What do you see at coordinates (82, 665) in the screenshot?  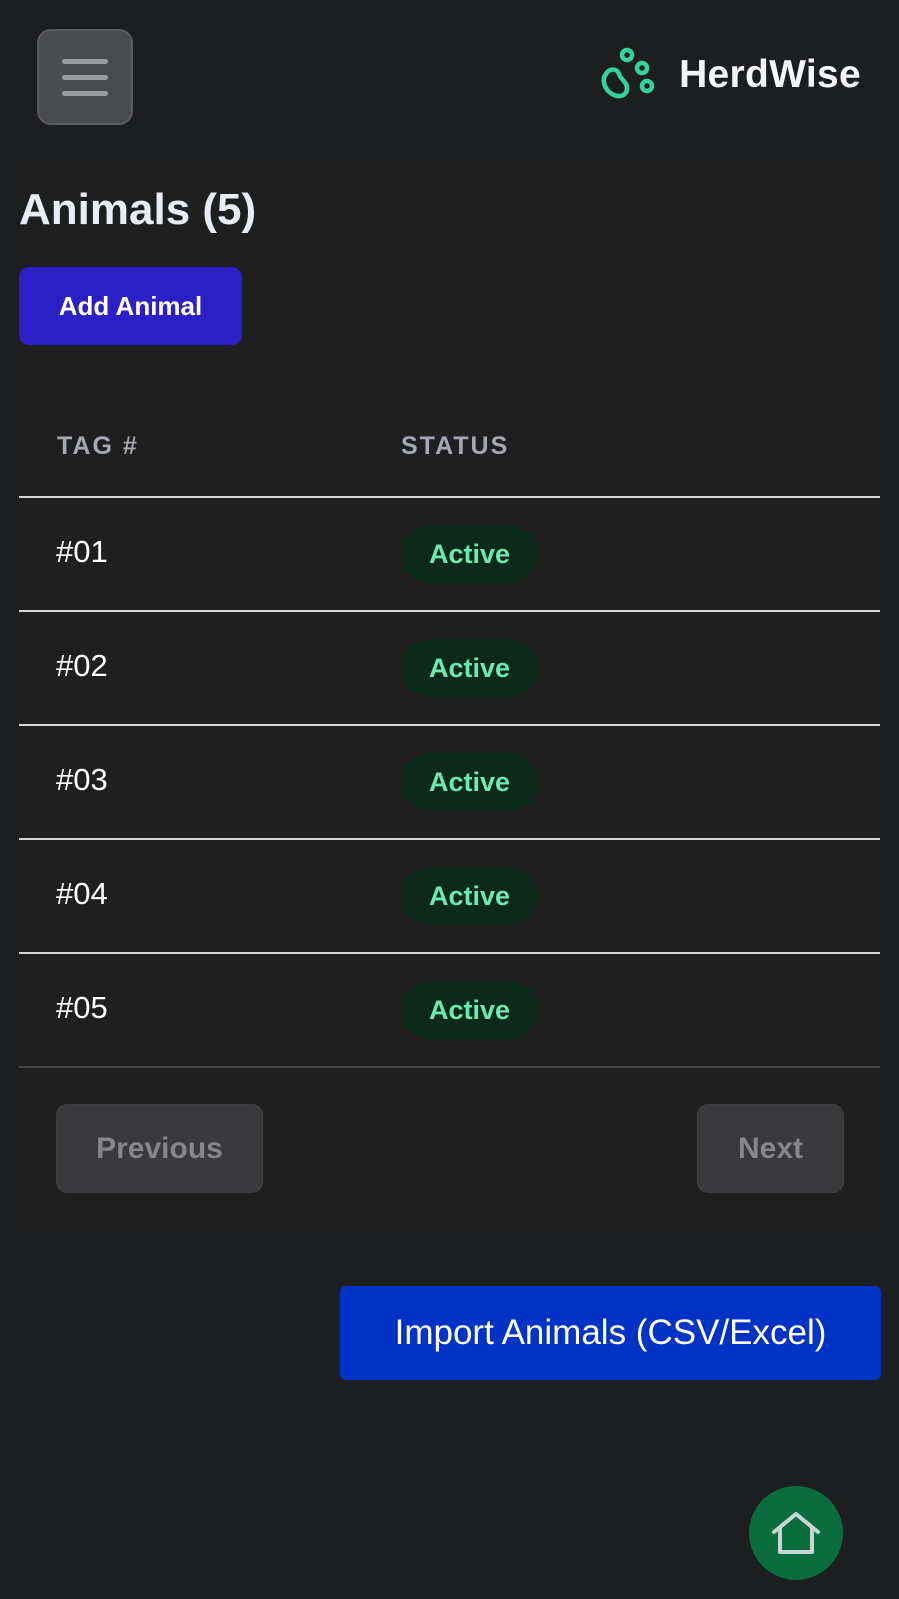 I see `tag-cell: #02` at bounding box center [82, 665].